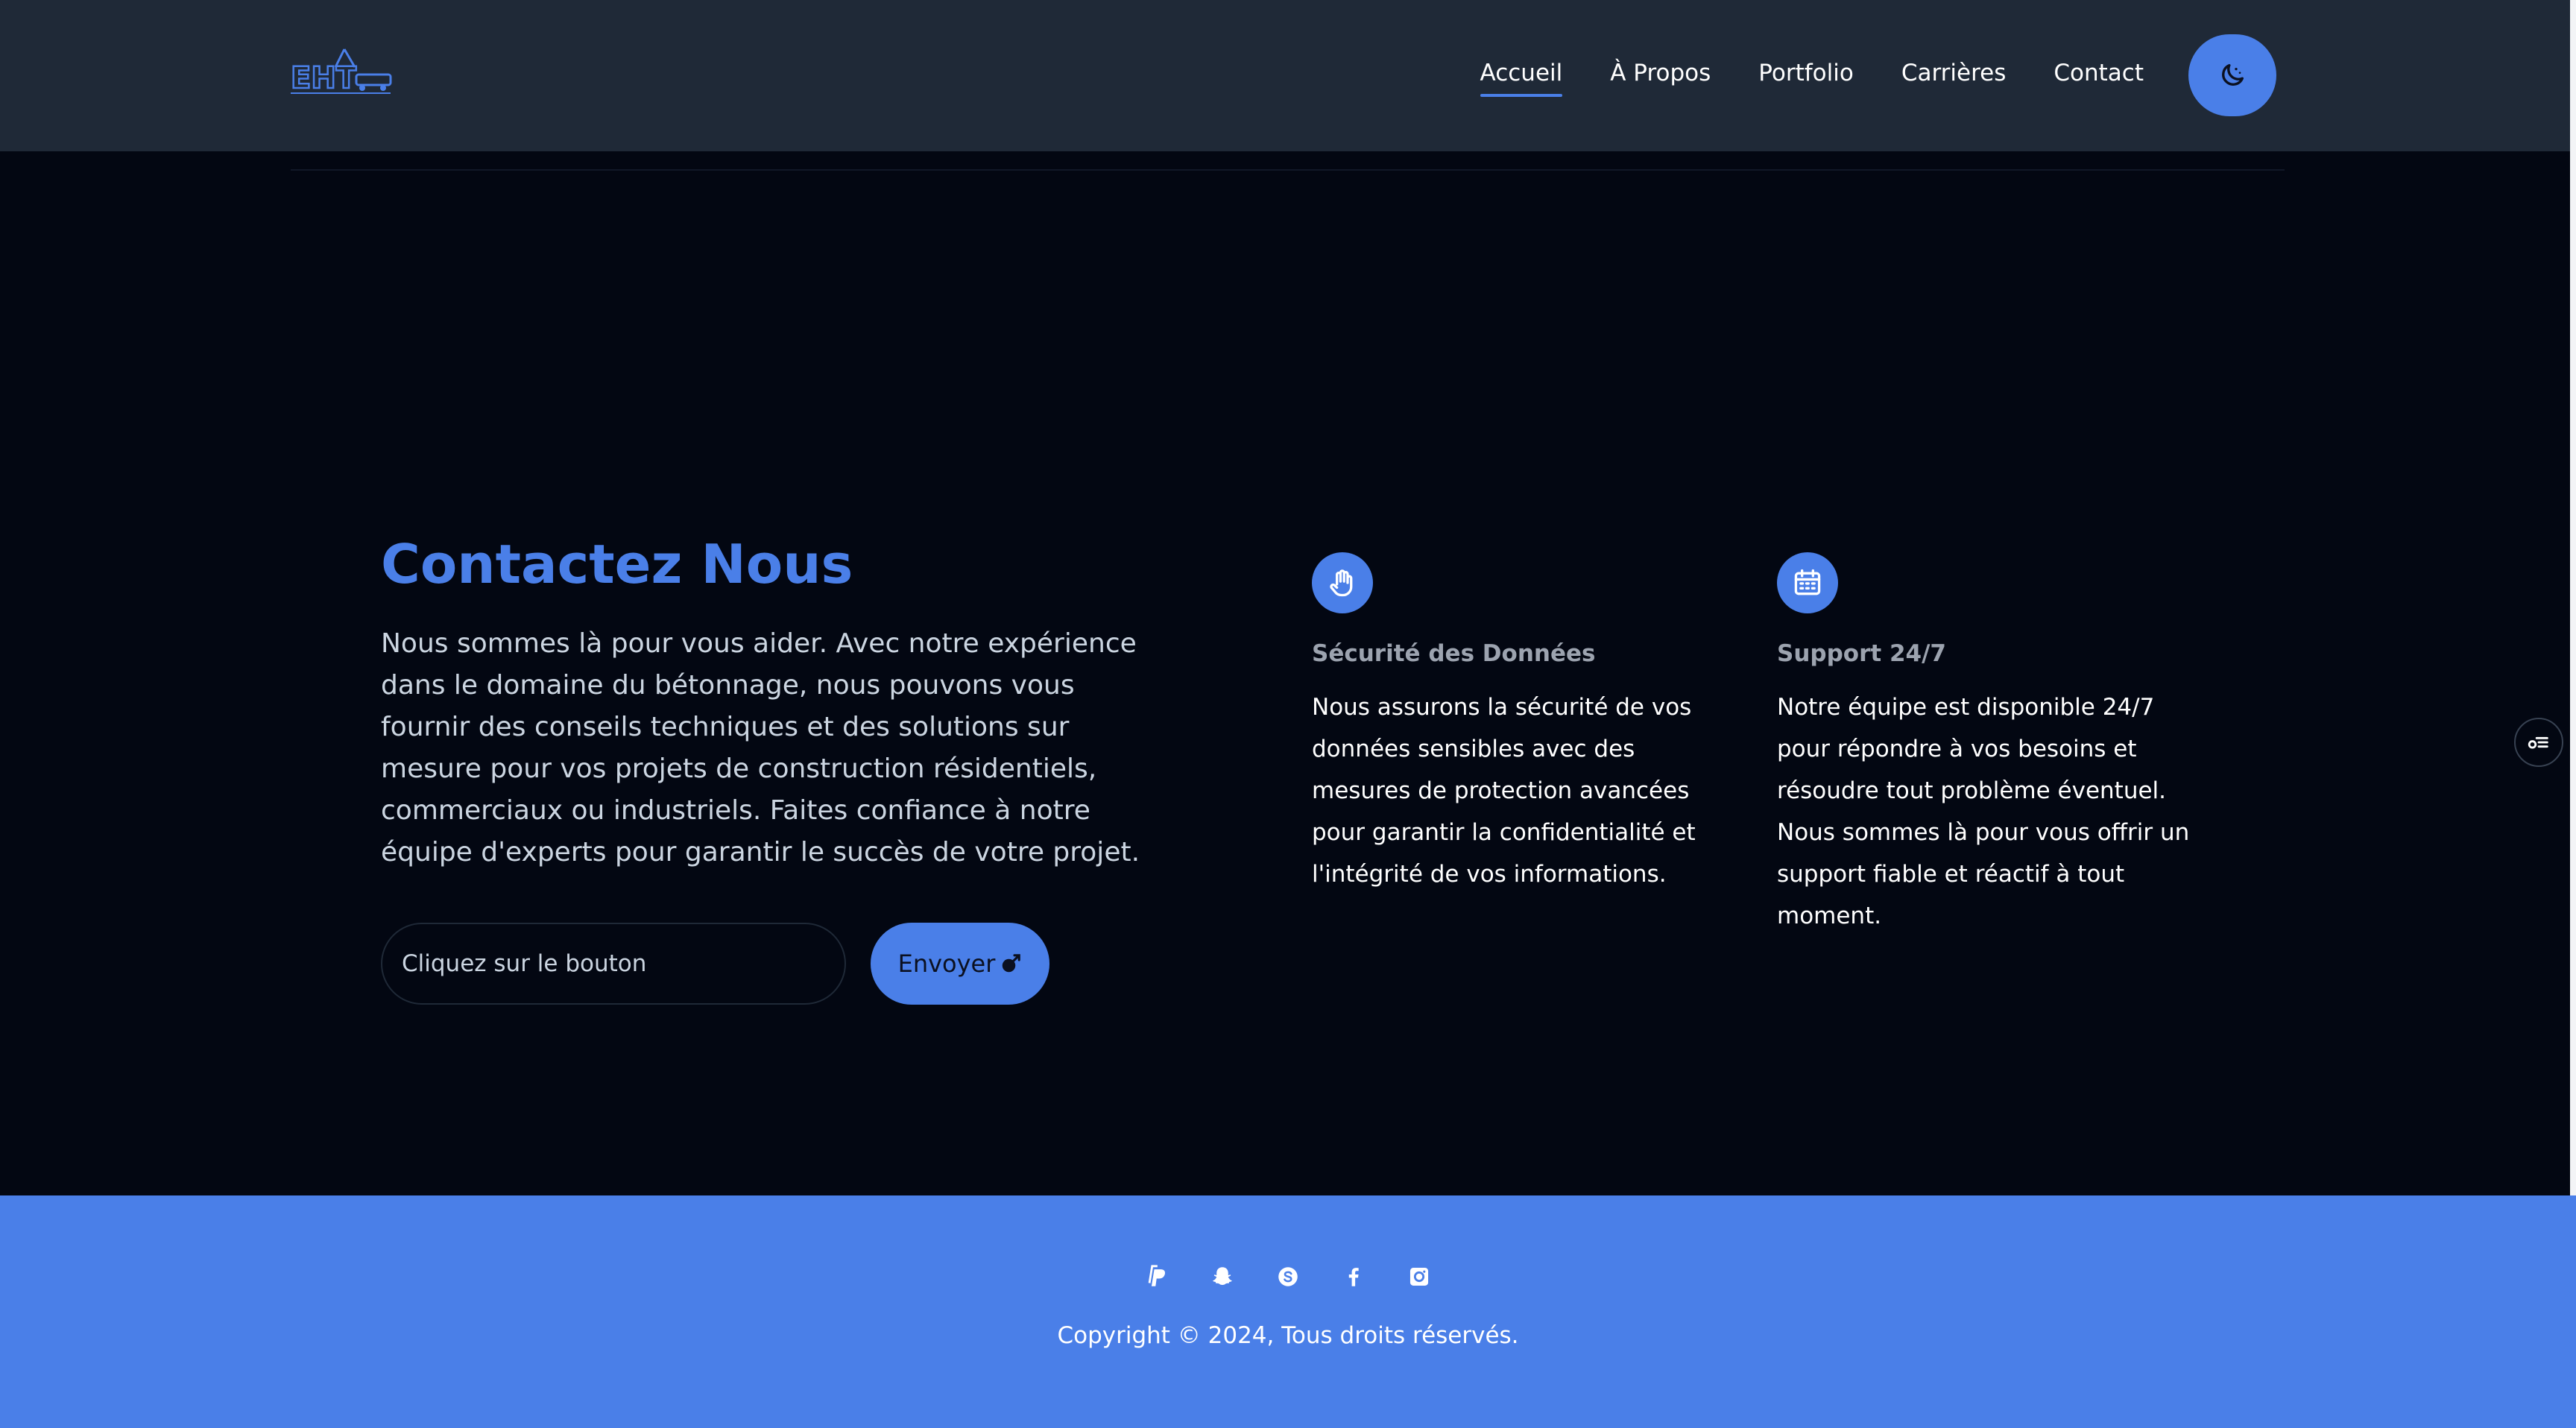 This screenshot has height=1428, width=2576. I want to click on snapchat-icon, so click(1222, 1276).